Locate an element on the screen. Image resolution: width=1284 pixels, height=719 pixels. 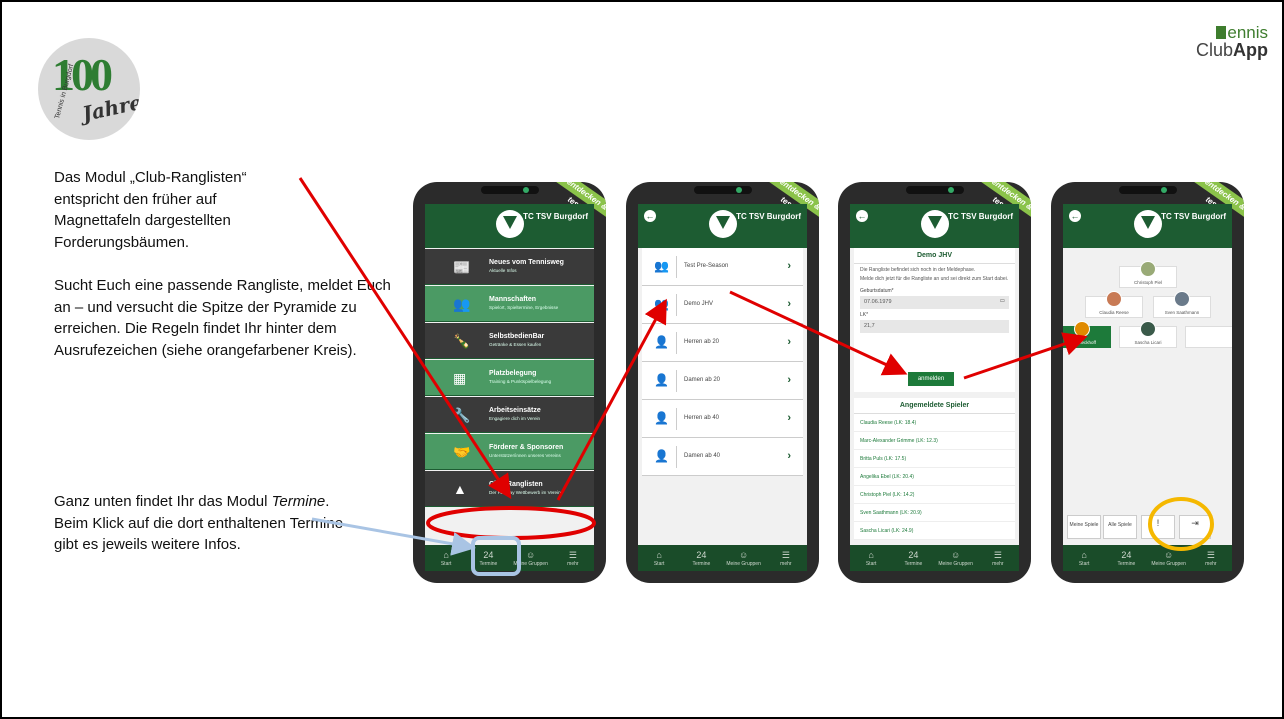
player-item: Claudia Reese (LK: 18.4) is located at coordinates (934, 423).